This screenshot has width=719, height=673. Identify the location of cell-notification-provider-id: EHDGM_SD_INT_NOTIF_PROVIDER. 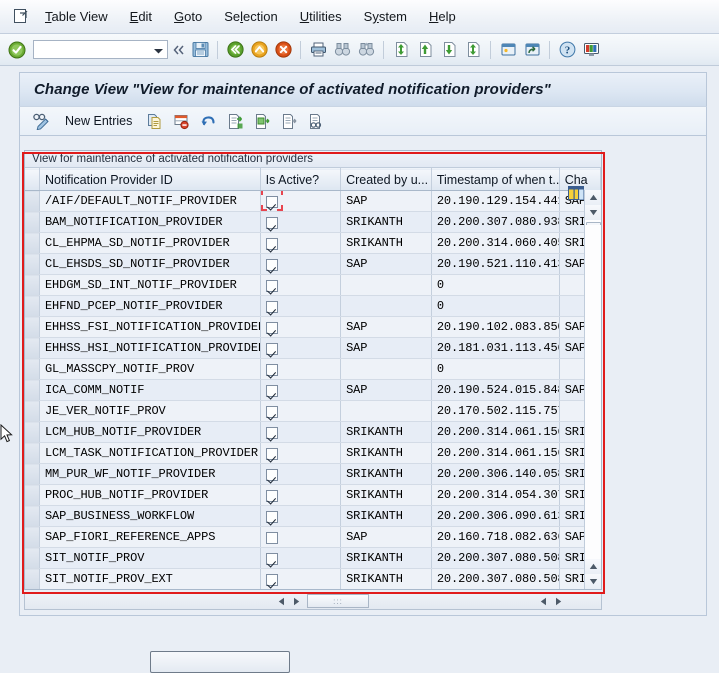
(150, 285).